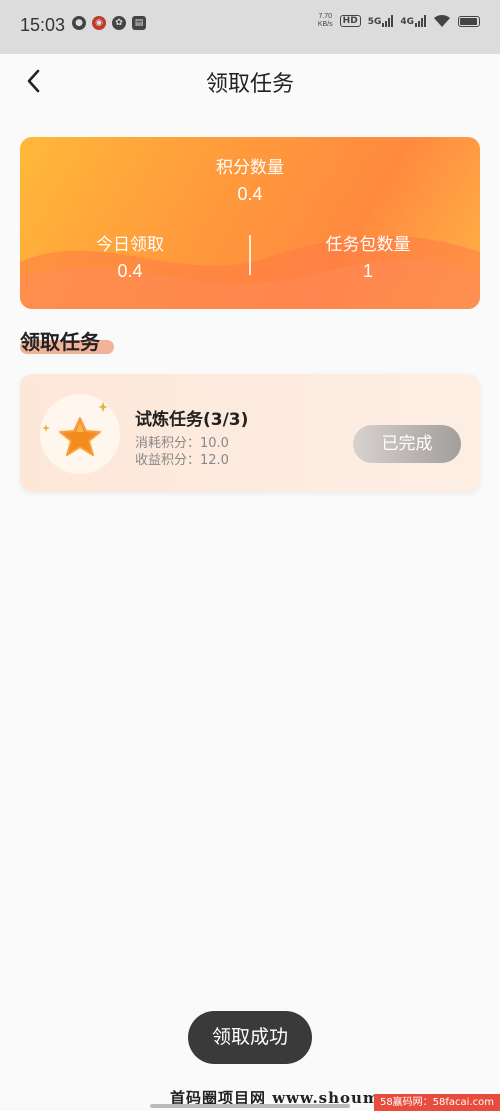  Describe the element at coordinates (60, 342) in the screenshot. I see `section-title-text: 领取任务` at that location.